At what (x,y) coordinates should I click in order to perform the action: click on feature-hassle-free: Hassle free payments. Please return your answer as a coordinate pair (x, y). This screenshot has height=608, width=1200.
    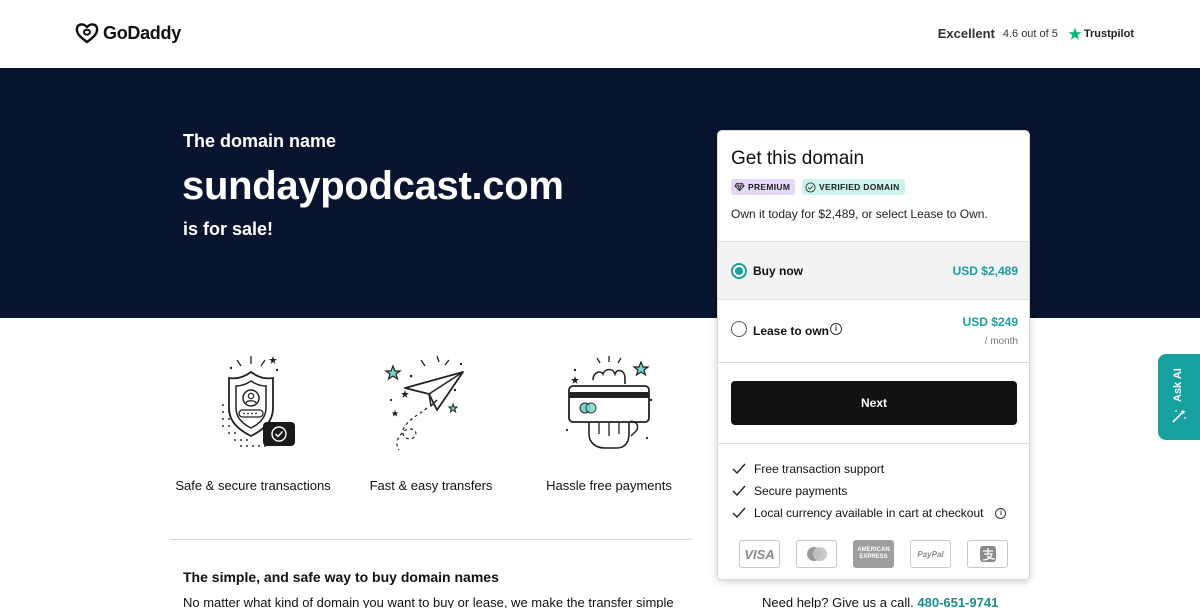
    Looking at the image, I should click on (609, 421).